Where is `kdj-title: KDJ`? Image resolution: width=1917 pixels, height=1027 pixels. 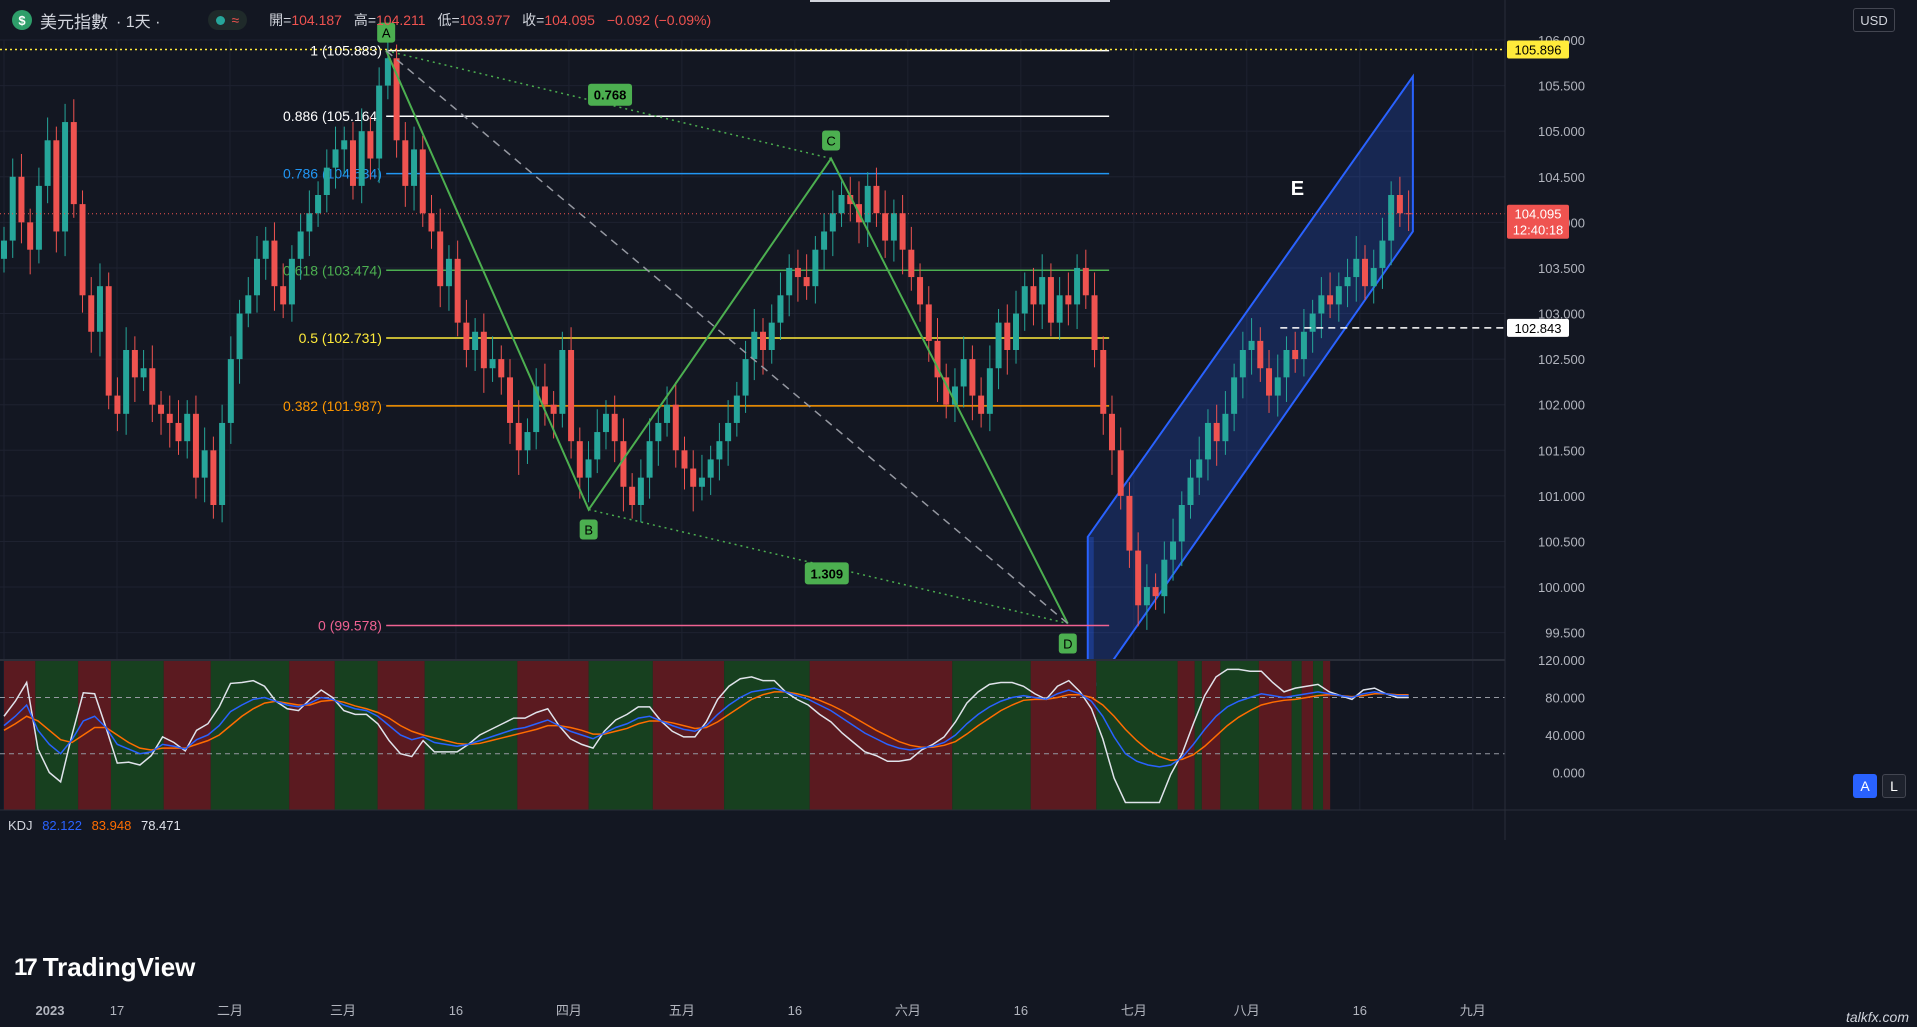
kdj-title: KDJ is located at coordinates (20, 825).